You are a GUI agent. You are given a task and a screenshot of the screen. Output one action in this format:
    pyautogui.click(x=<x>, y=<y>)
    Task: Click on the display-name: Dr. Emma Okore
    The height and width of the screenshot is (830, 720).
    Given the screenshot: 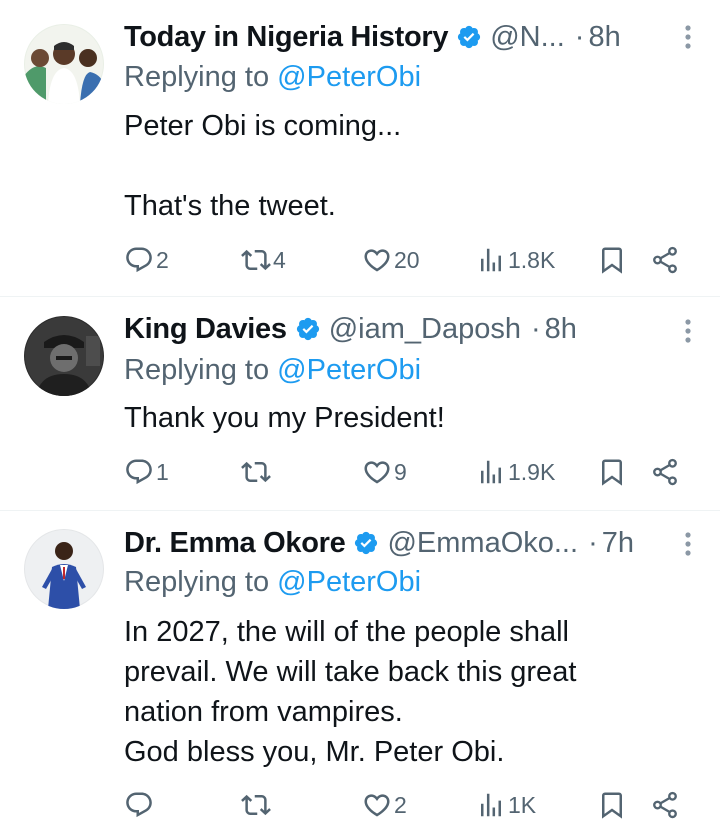 What is the action you would take?
    pyautogui.click(x=235, y=543)
    